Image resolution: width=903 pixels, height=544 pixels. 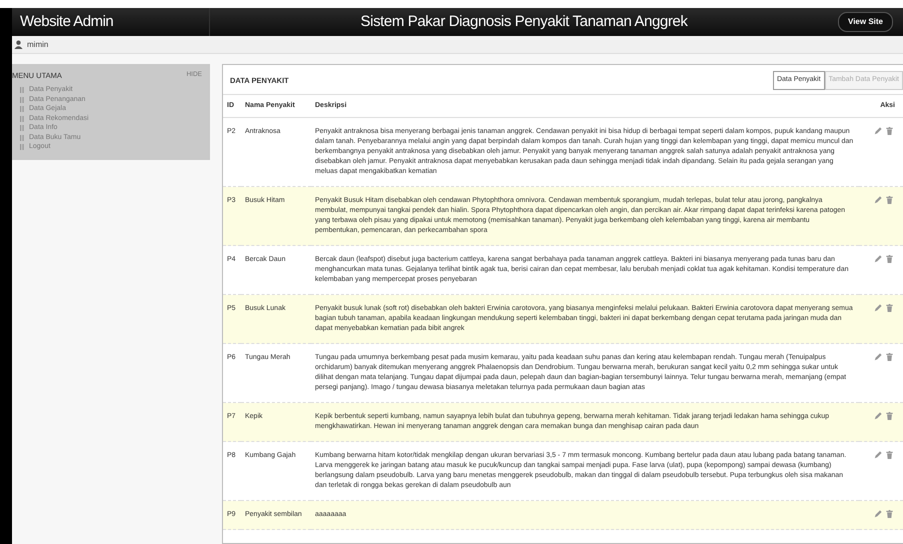 What do you see at coordinates (18, 44) in the screenshot?
I see `user-icon` at bounding box center [18, 44].